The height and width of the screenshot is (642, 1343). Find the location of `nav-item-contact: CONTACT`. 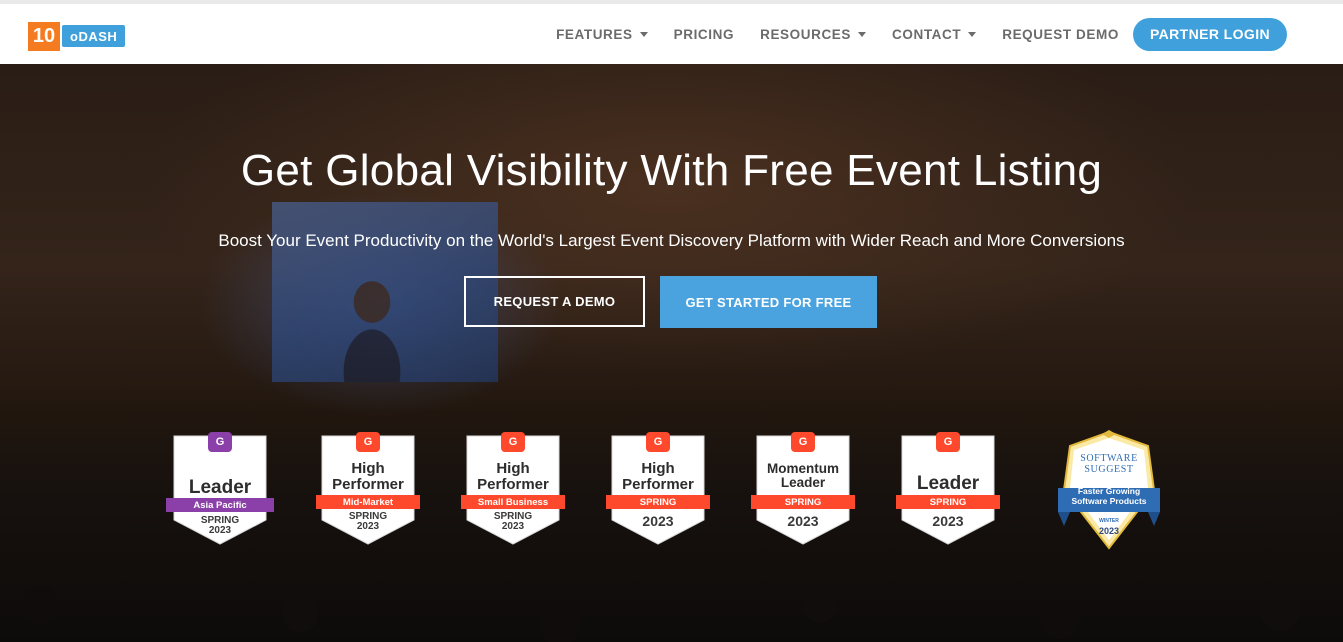

nav-item-contact: CONTACT is located at coordinates (934, 34).